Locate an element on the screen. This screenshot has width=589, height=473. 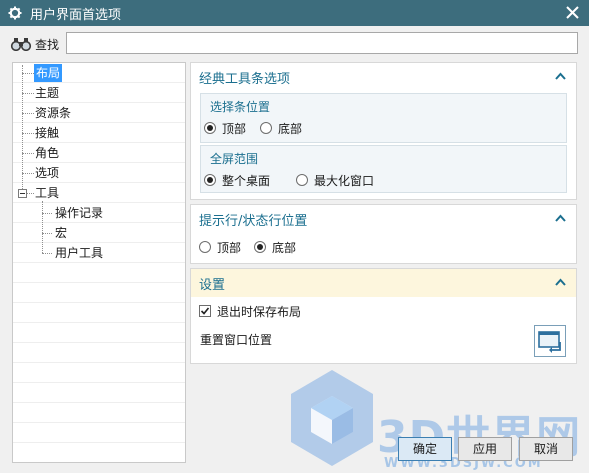
binoculars-icon is located at coordinates (21, 44).